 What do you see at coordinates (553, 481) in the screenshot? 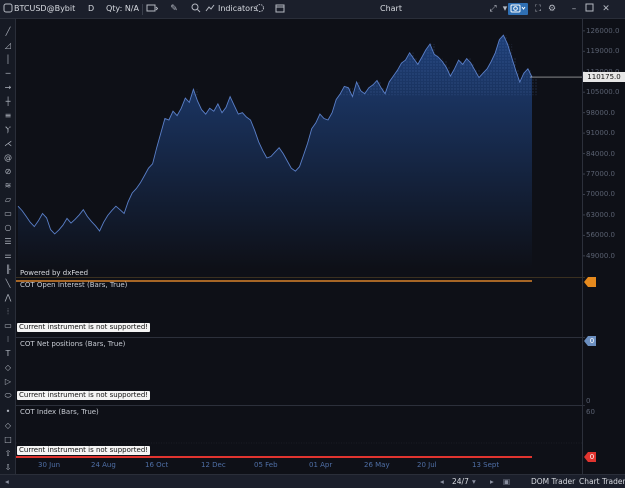
I see `dom-trader-button: DOM Trader` at bounding box center [553, 481].